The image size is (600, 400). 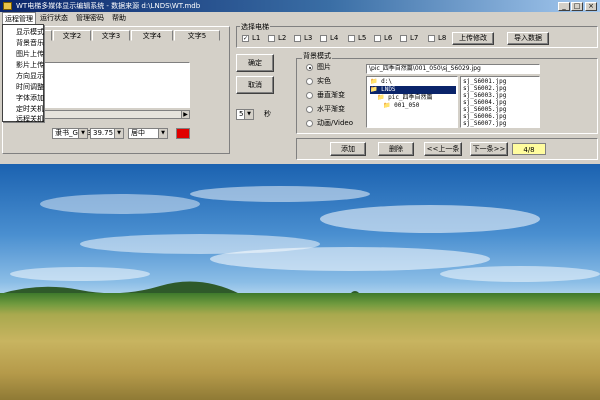 I want to click on align-select: 居中 ▼, so click(x=148, y=133).